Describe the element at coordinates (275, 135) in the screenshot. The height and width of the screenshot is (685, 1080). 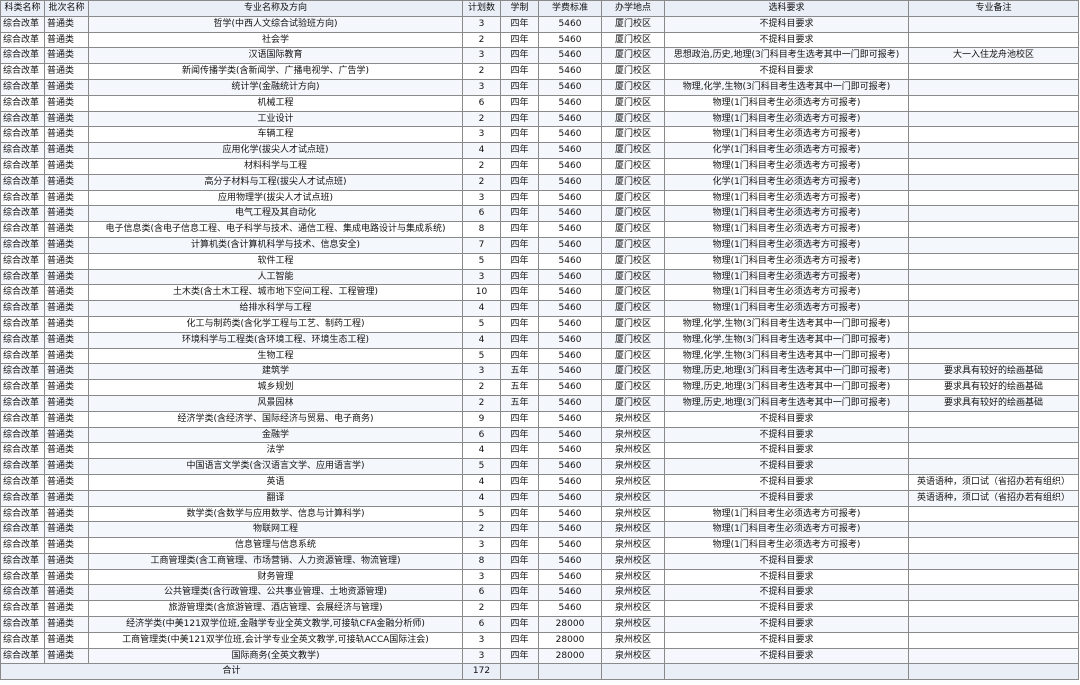
I see `cell-major: 车辆工程` at that location.